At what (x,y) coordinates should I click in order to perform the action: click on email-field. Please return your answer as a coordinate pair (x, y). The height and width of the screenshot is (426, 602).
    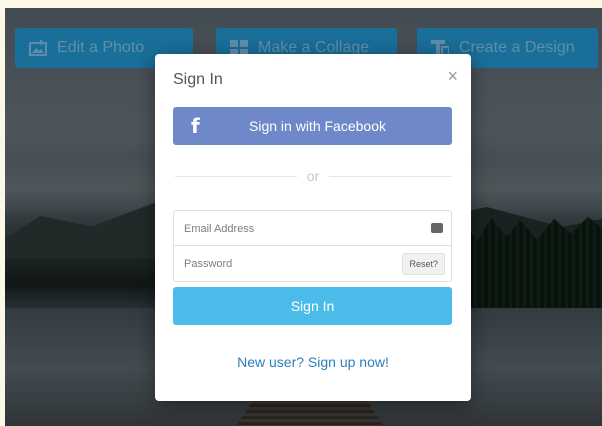
    Looking at the image, I should click on (299, 229).